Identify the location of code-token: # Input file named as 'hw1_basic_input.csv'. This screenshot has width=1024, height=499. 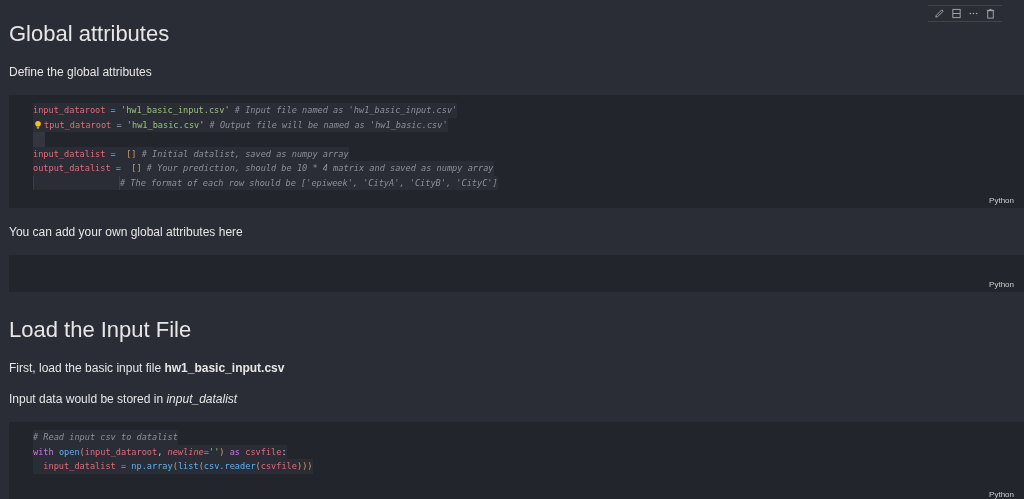
(345, 110).